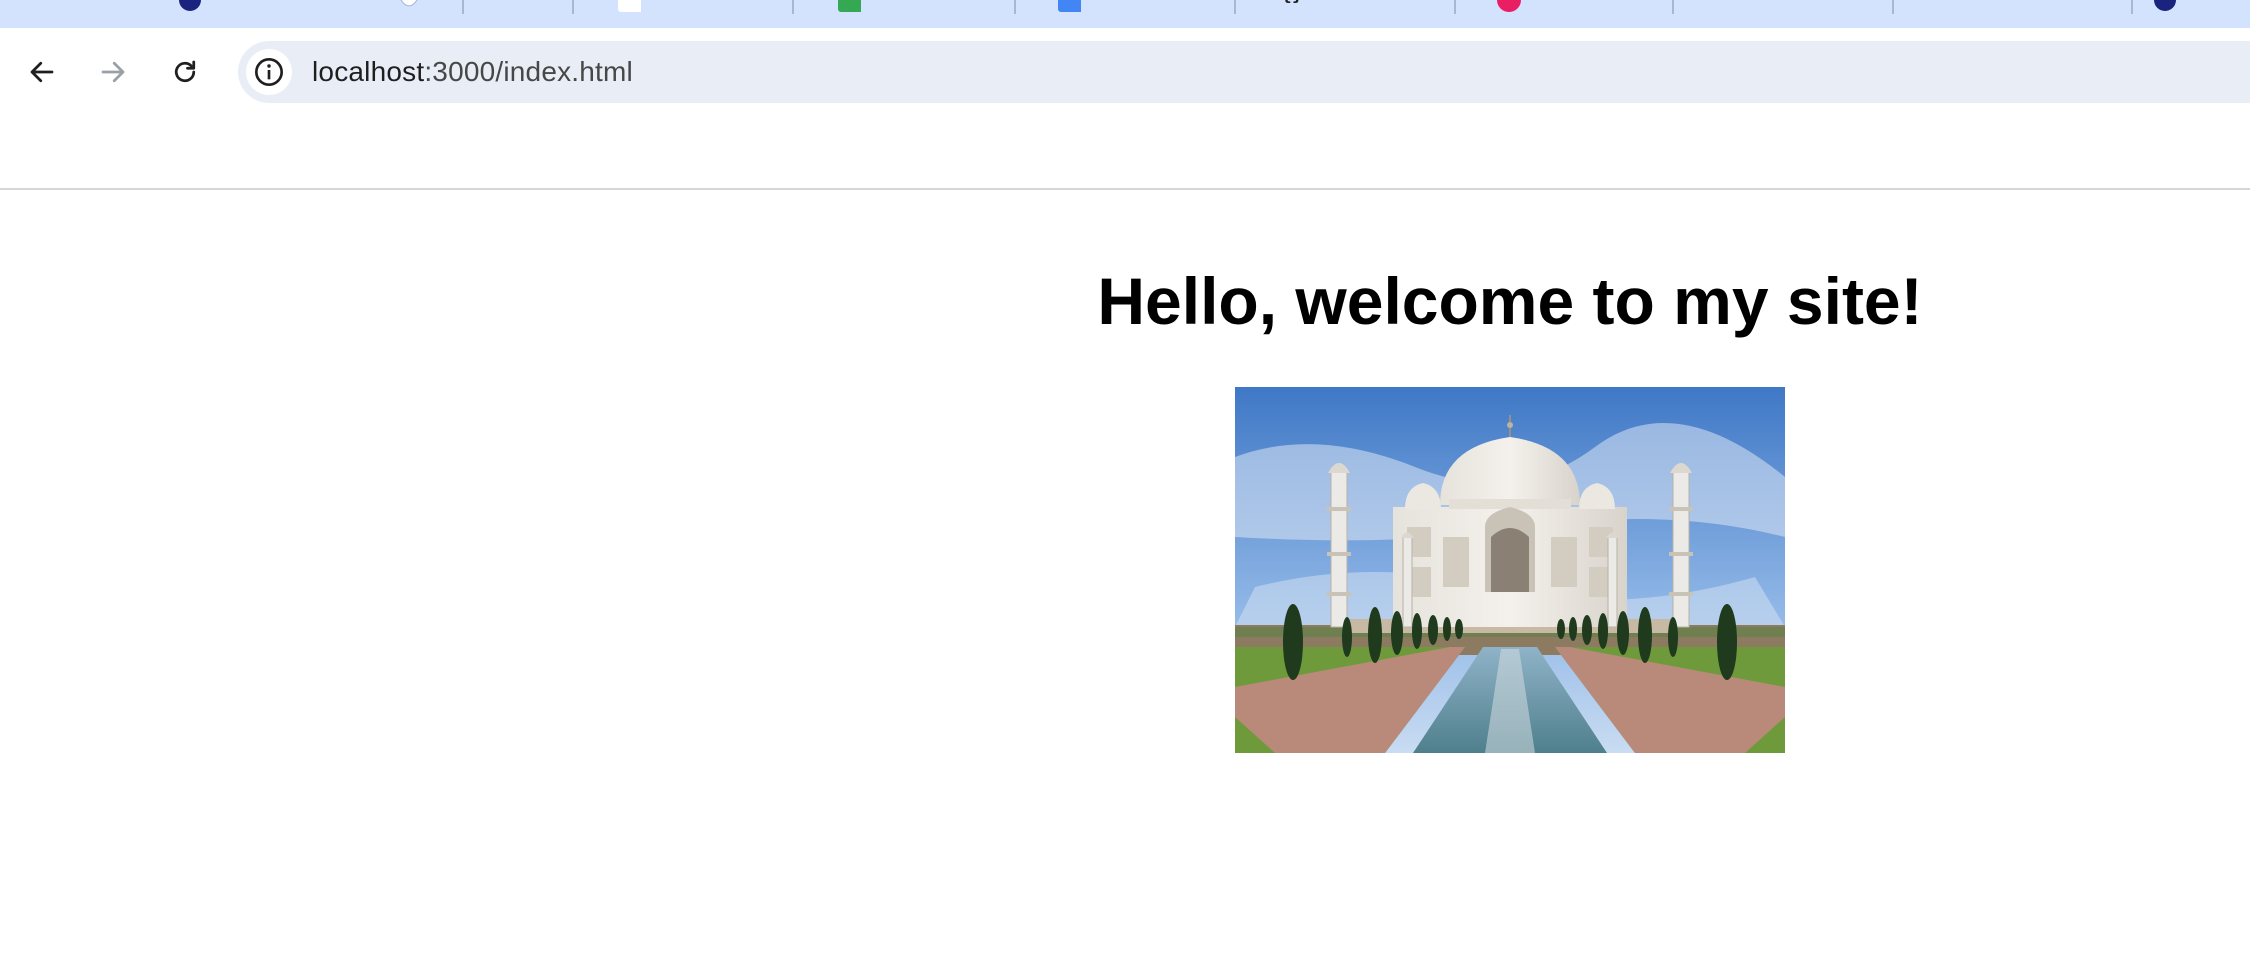 This screenshot has height=978, width=2250. I want to click on url-text: localhost:3000/index.html, so click(472, 72).